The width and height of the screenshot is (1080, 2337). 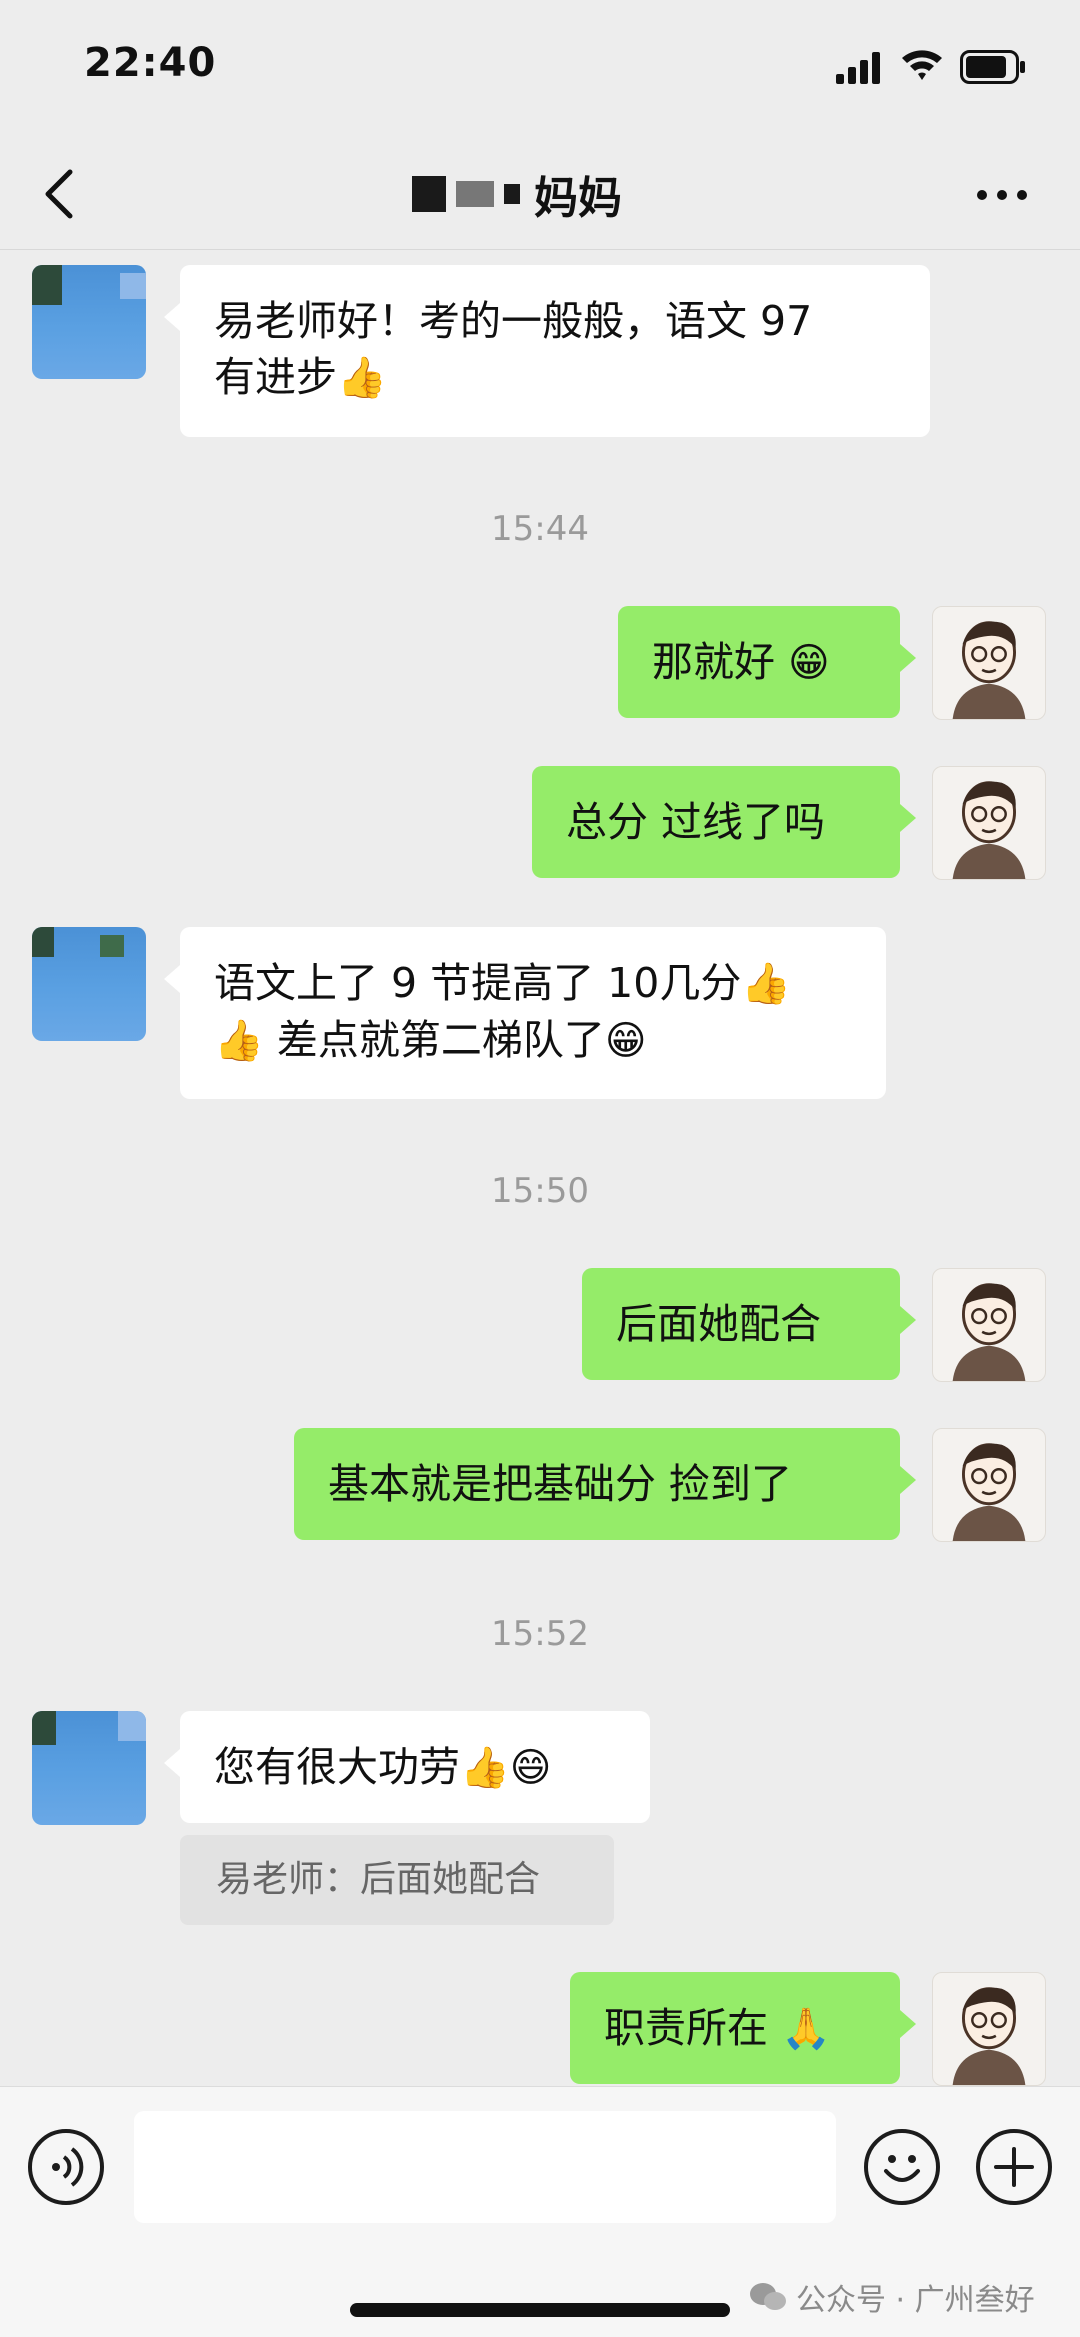 What do you see at coordinates (768, 2296) in the screenshot?
I see `wechat-logo-icon` at bounding box center [768, 2296].